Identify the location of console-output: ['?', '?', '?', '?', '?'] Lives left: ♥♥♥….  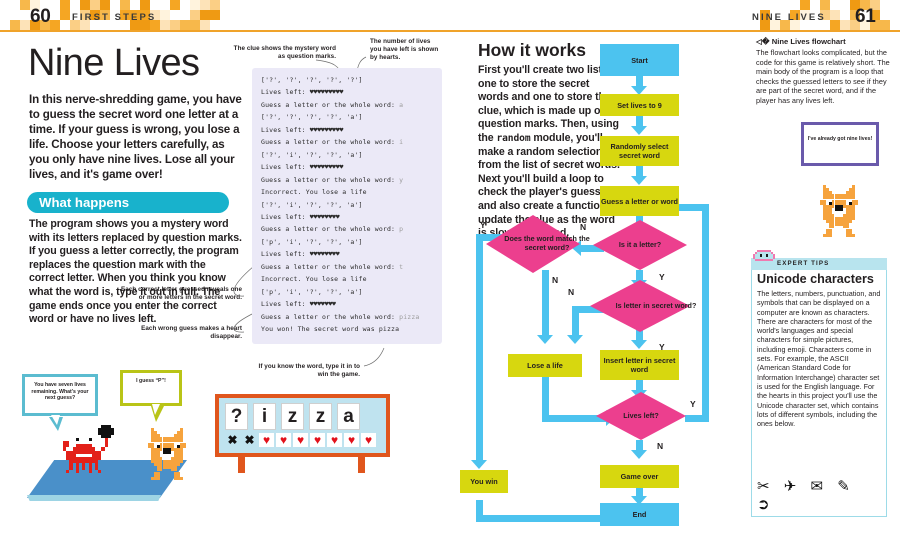
(347, 206).